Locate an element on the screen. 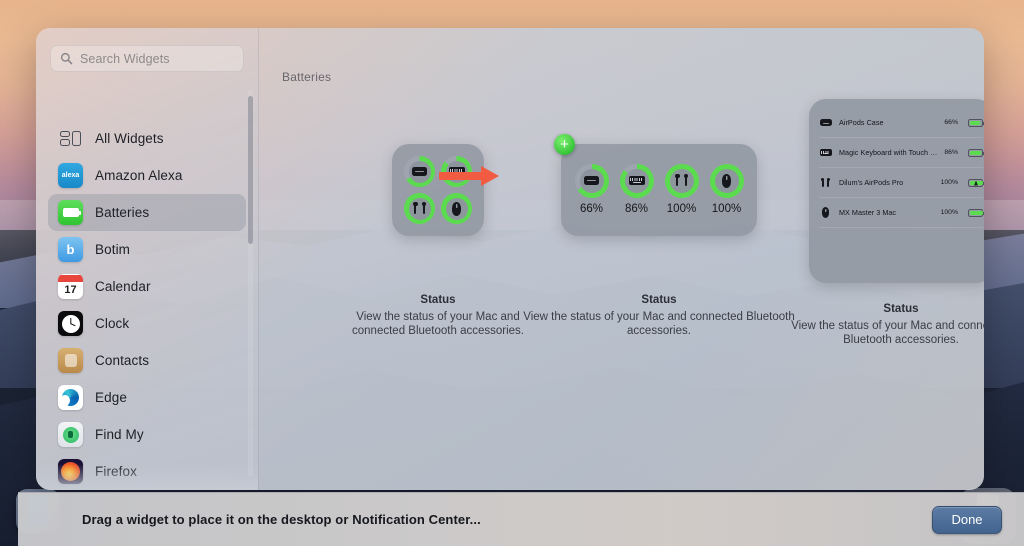  edge-icon is located at coordinates (70, 397).